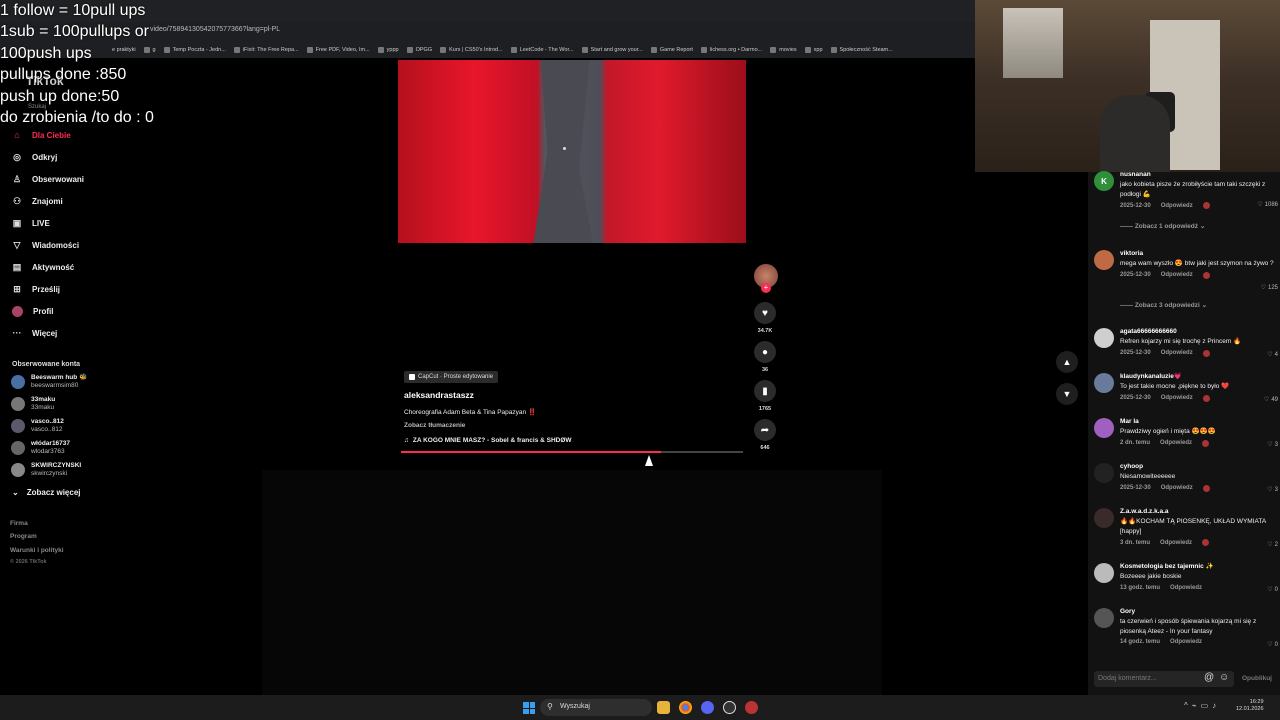  Describe the element at coordinates (1163, 305) in the screenshot. I see `view-replies-button: —— Zobacz 3 odpowiedzi ⌄` at that location.